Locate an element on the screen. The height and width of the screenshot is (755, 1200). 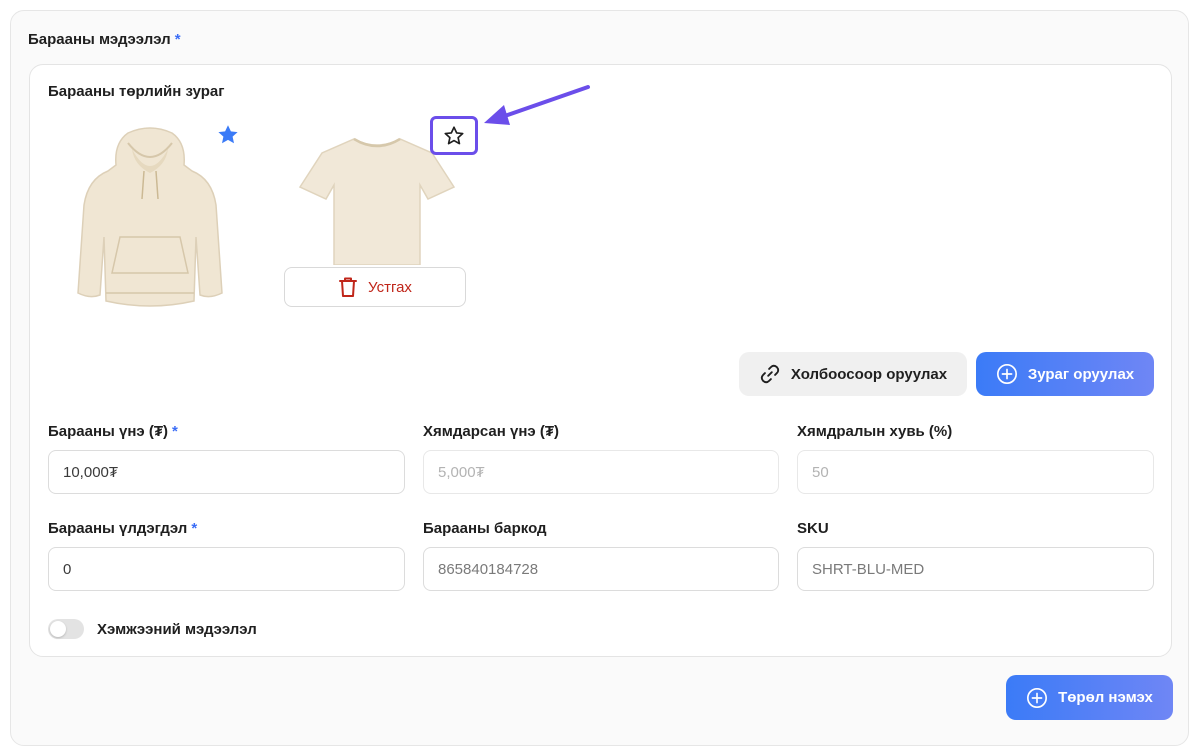
add-variant-button: Төрөл нэмэх is located at coordinates (1089, 697).